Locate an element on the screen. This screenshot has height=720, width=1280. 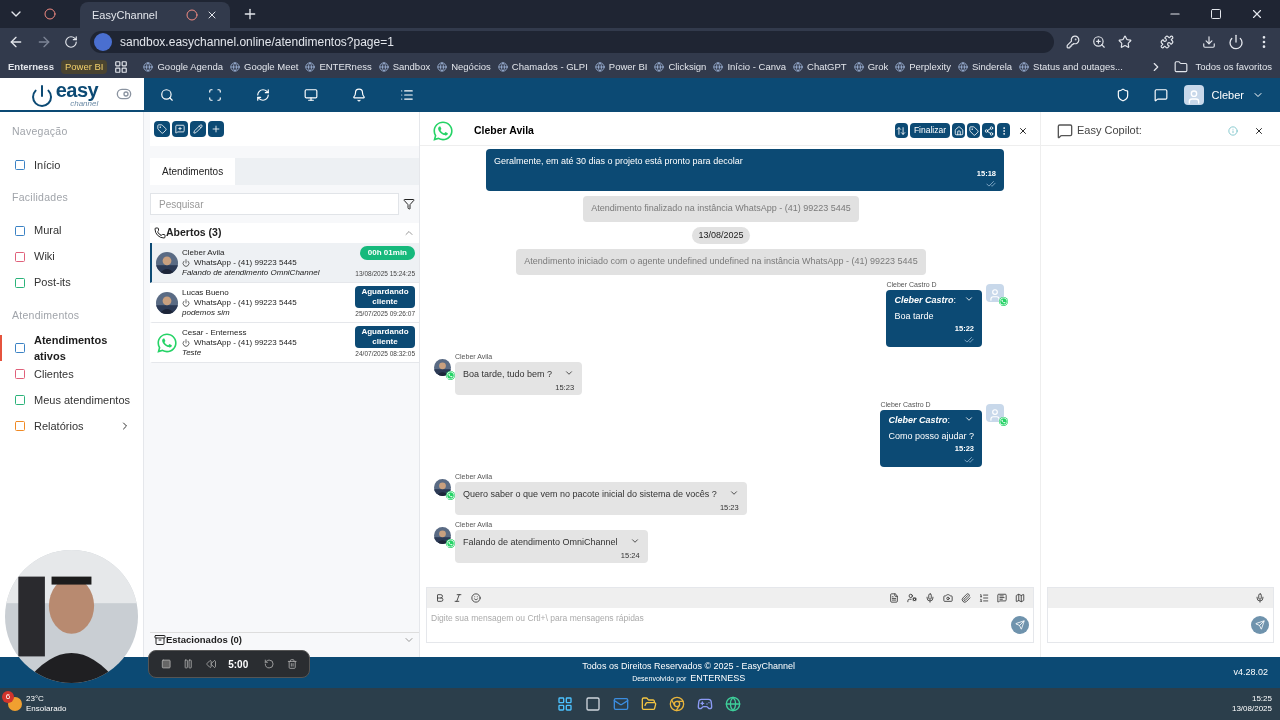
record-icon is located at coordinates (50, 14).